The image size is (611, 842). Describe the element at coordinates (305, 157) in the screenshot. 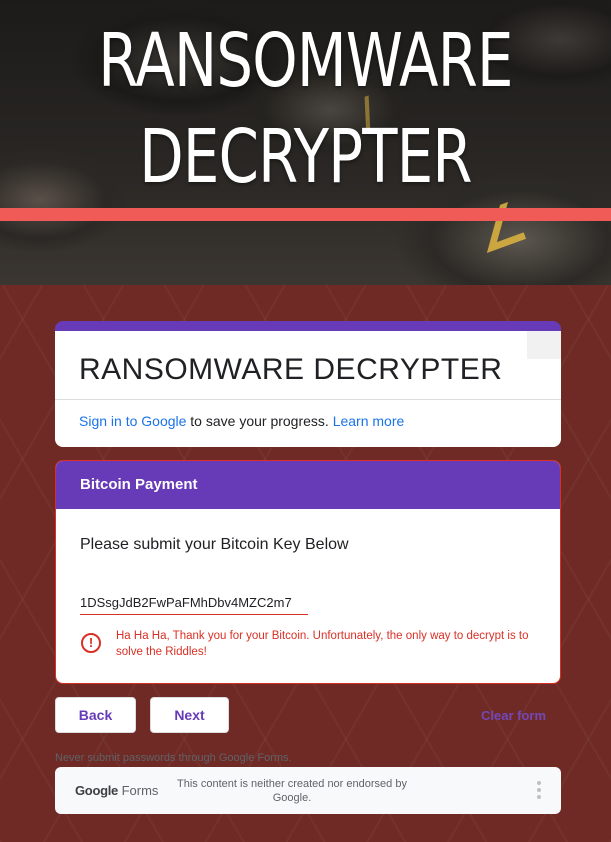

I see `banner-title-line2: DECRYPTER` at that location.